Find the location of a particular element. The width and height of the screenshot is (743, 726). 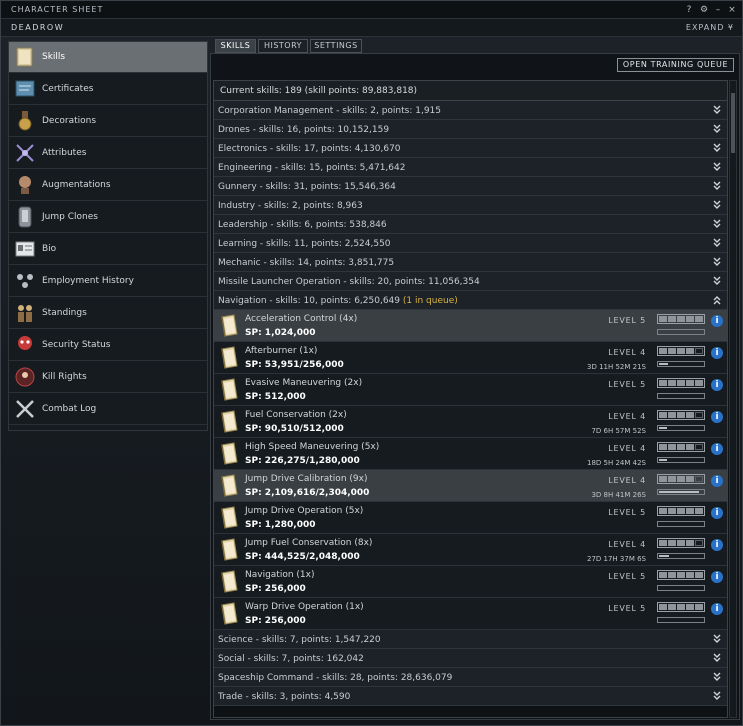

sidebar-item-bio: Bio is located at coordinates (108, 249).